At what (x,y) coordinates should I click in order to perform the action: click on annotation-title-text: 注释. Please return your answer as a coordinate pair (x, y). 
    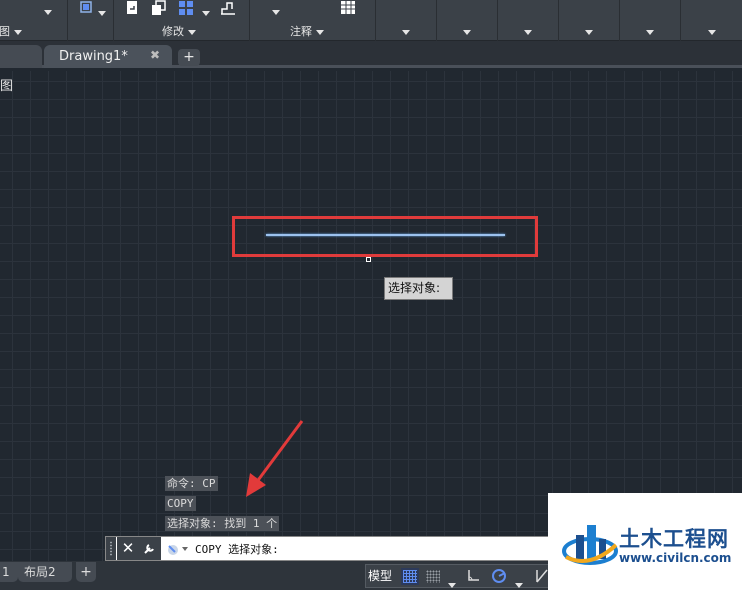
    Looking at the image, I should click on (301, 31).